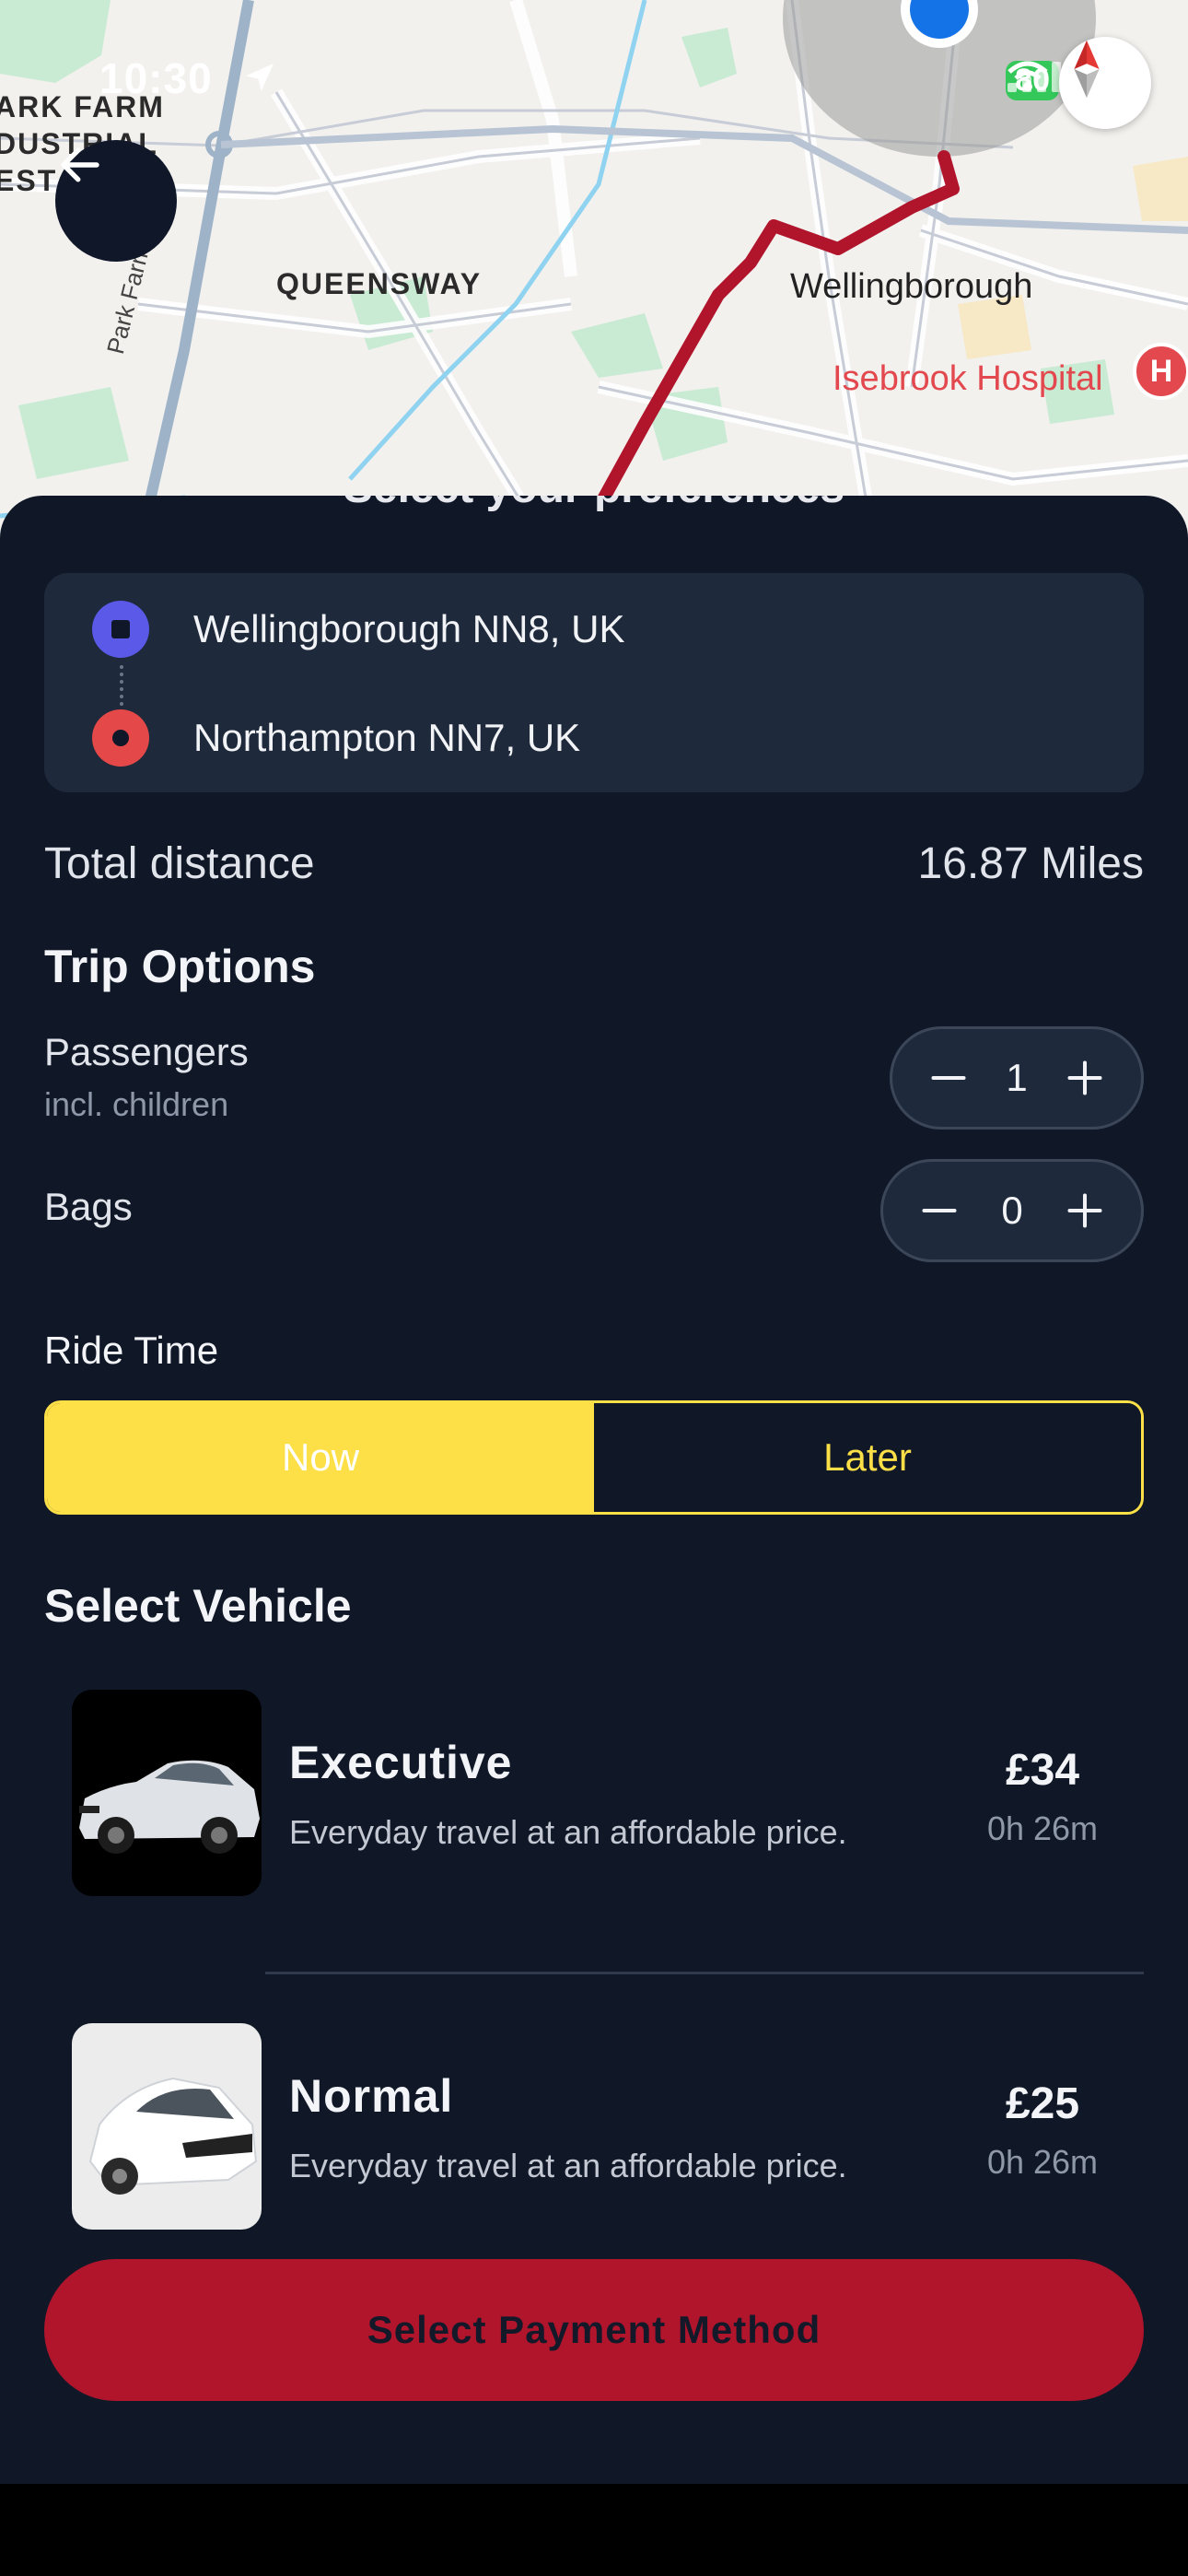 The image size is (1188, 2576). What do you see at coordinates (80, 164) in the screenshot?
I see `arrow-left-icon` at bounding box center [80, 164].